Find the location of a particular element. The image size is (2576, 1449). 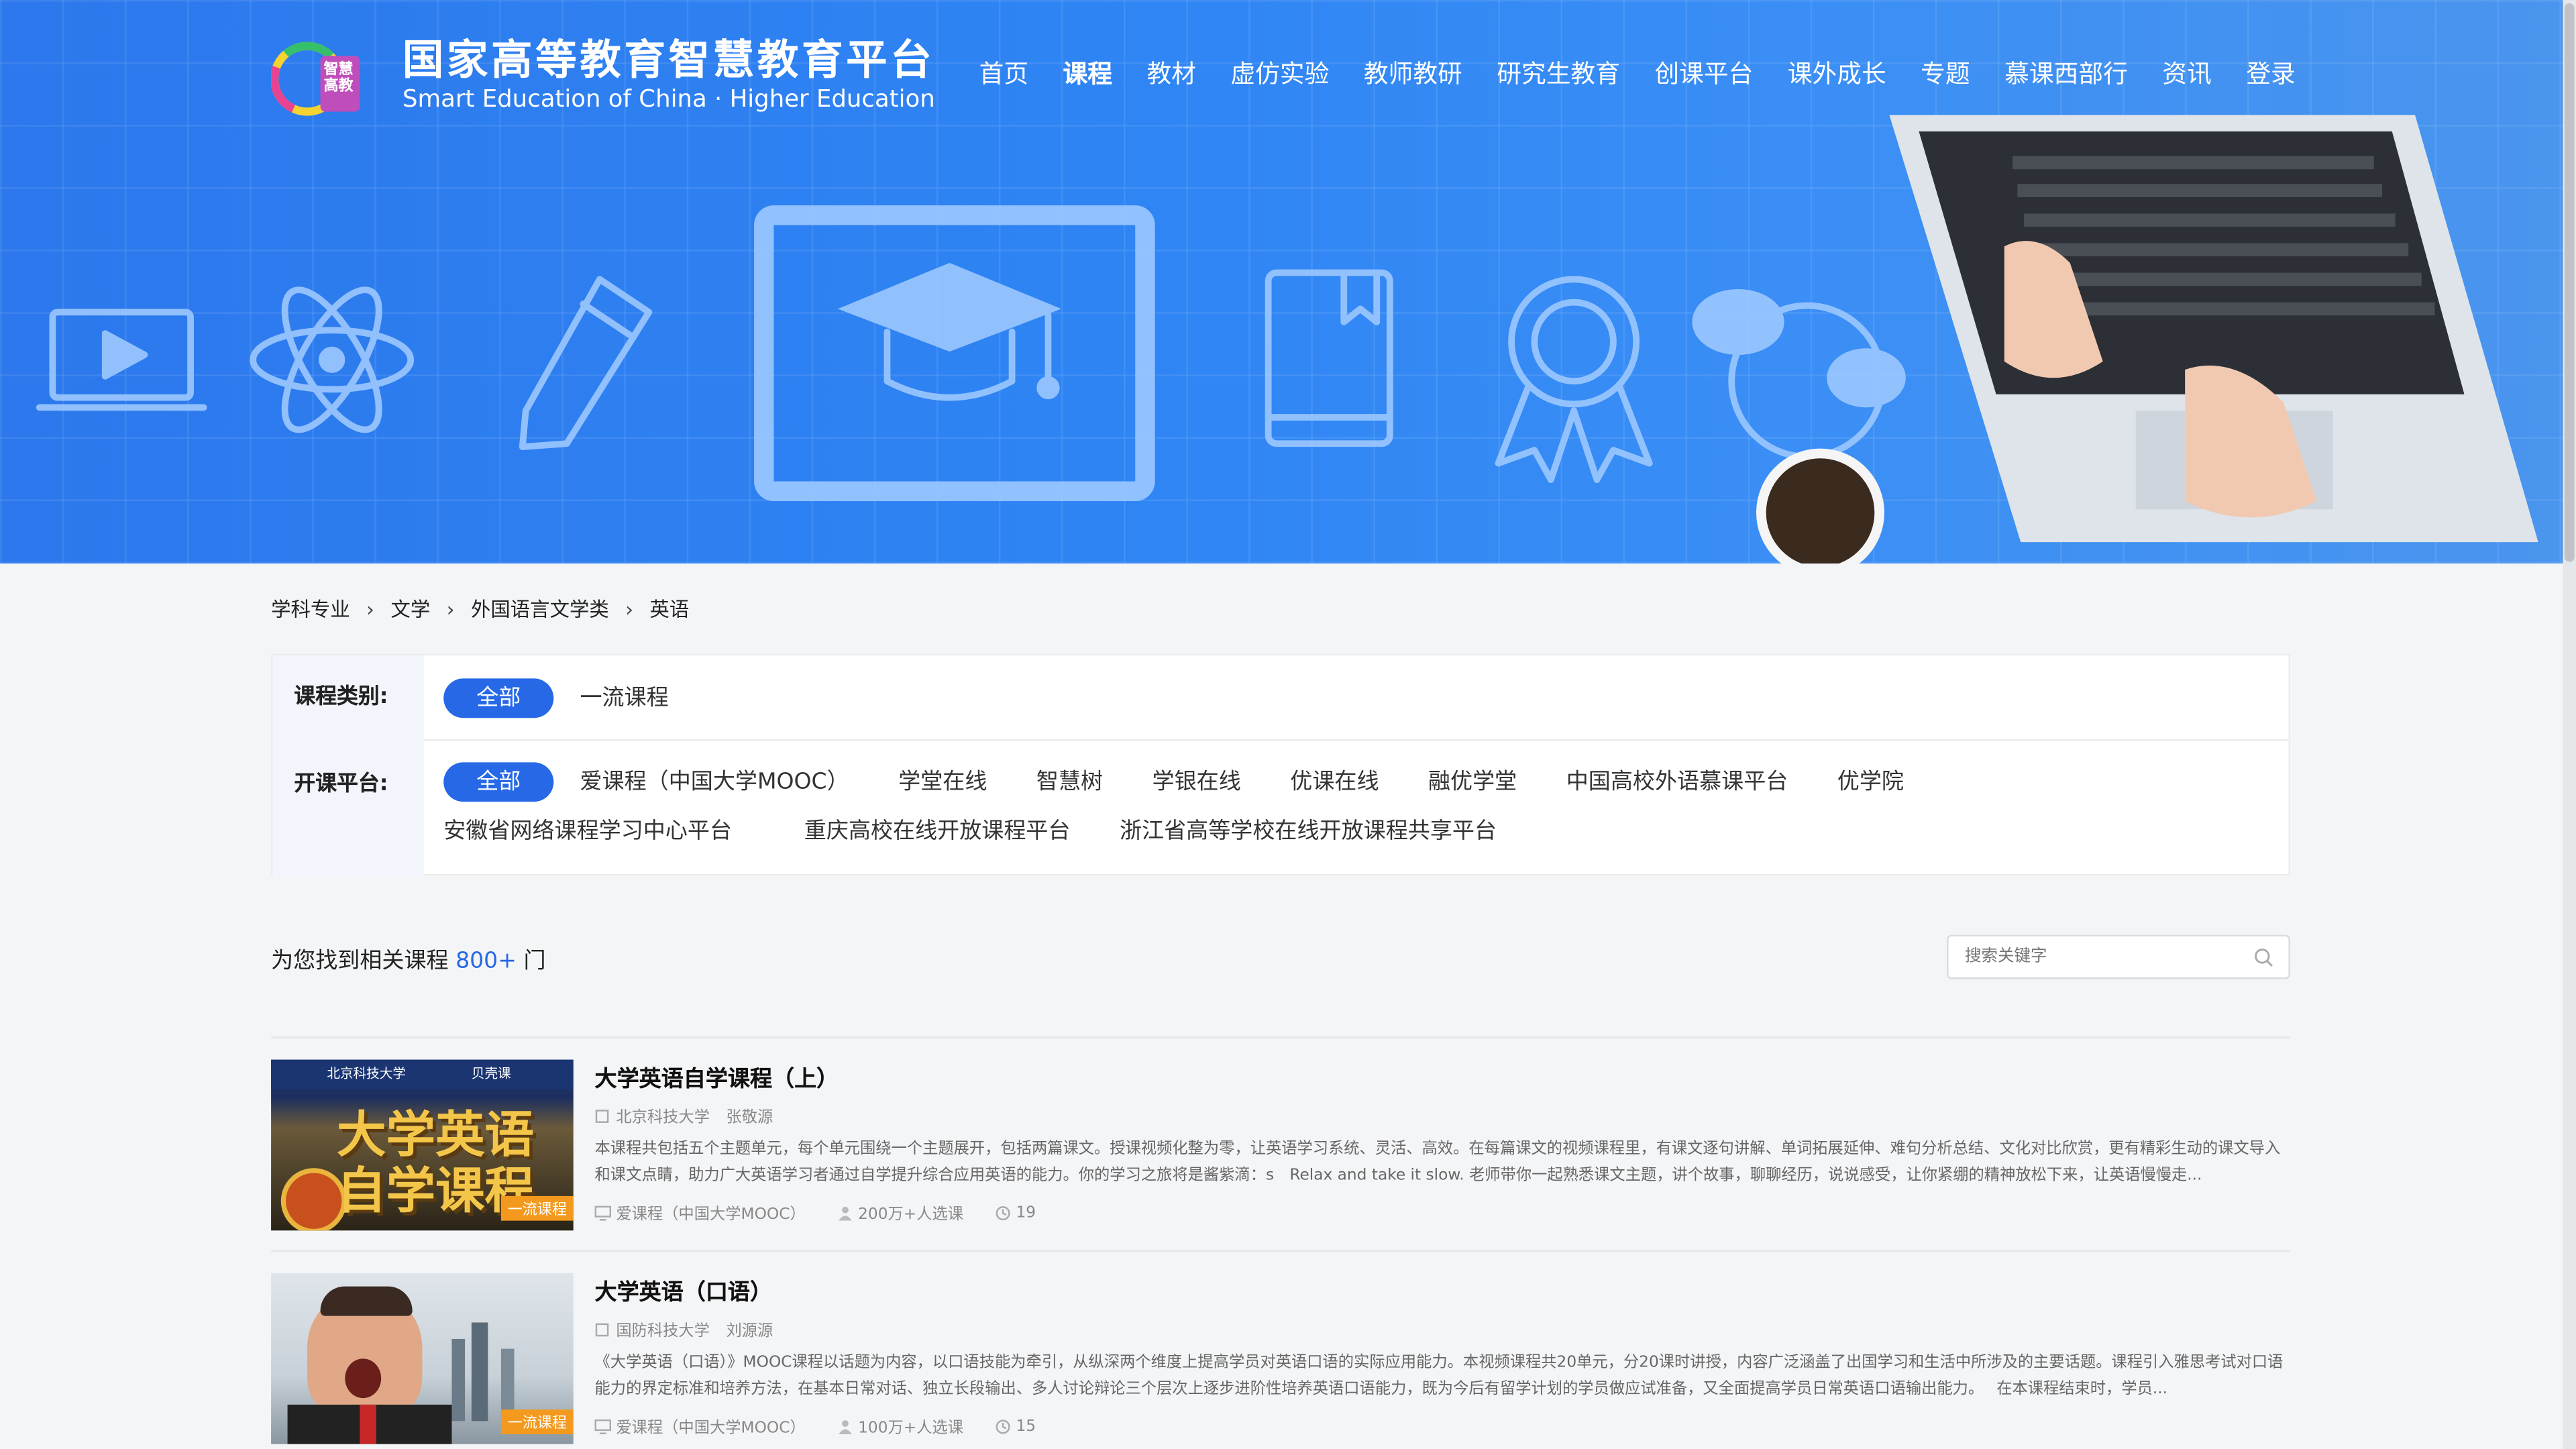

breadcrumb: 学科专业 › 文学 › 外国语言文学类 › 英语 is located at coordinates (480, 609).